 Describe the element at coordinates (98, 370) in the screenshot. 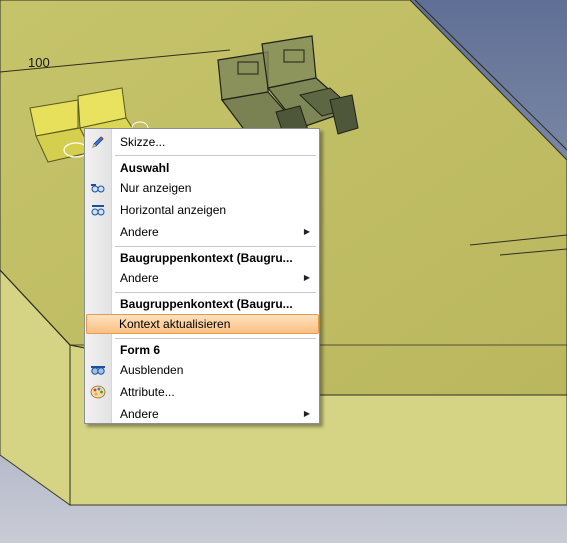

I see `hide-icon` at that location.